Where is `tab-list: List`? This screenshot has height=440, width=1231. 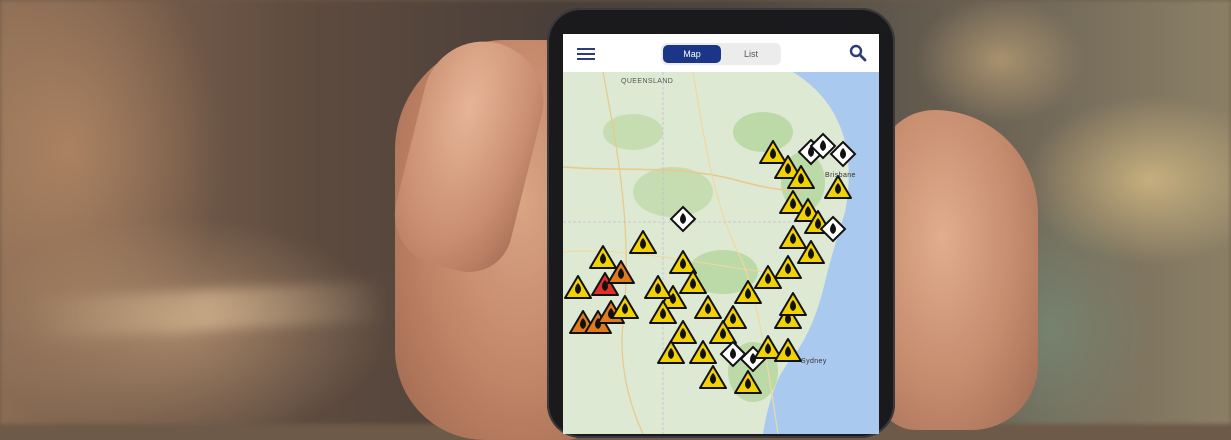 tab-list: List is located at coordinates (751, 54).